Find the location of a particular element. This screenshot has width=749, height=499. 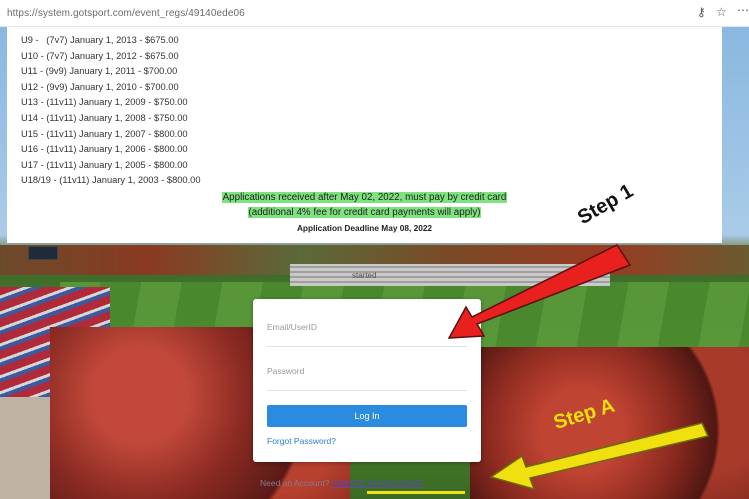

create-account-link: CREATE AN ACCOUNT is located at coordinates (377, 483).